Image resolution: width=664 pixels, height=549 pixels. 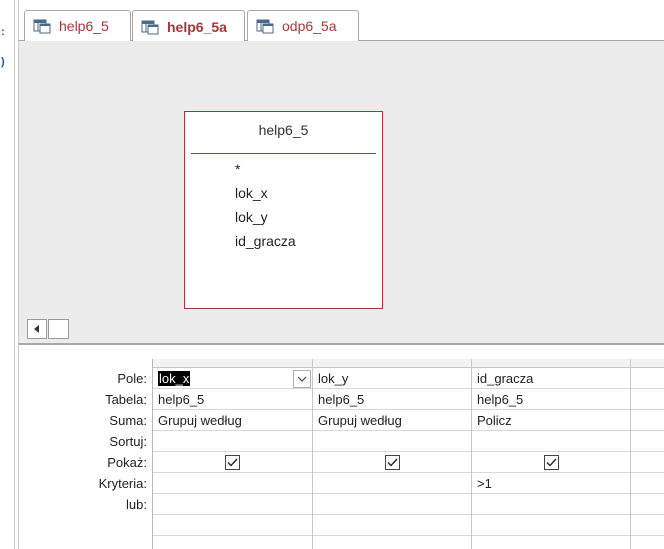 I want to click on cell-tabela-3: help6_5, so click(x=551, y=400).